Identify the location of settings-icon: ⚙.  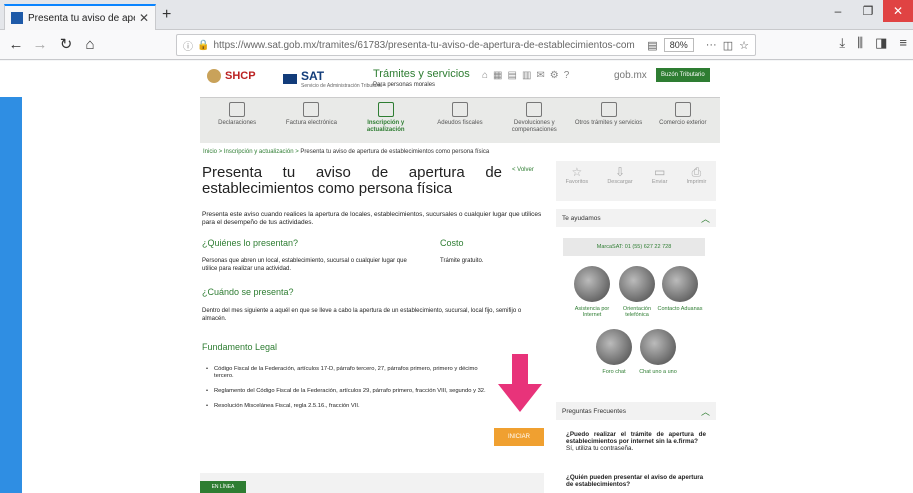
(554, 75).